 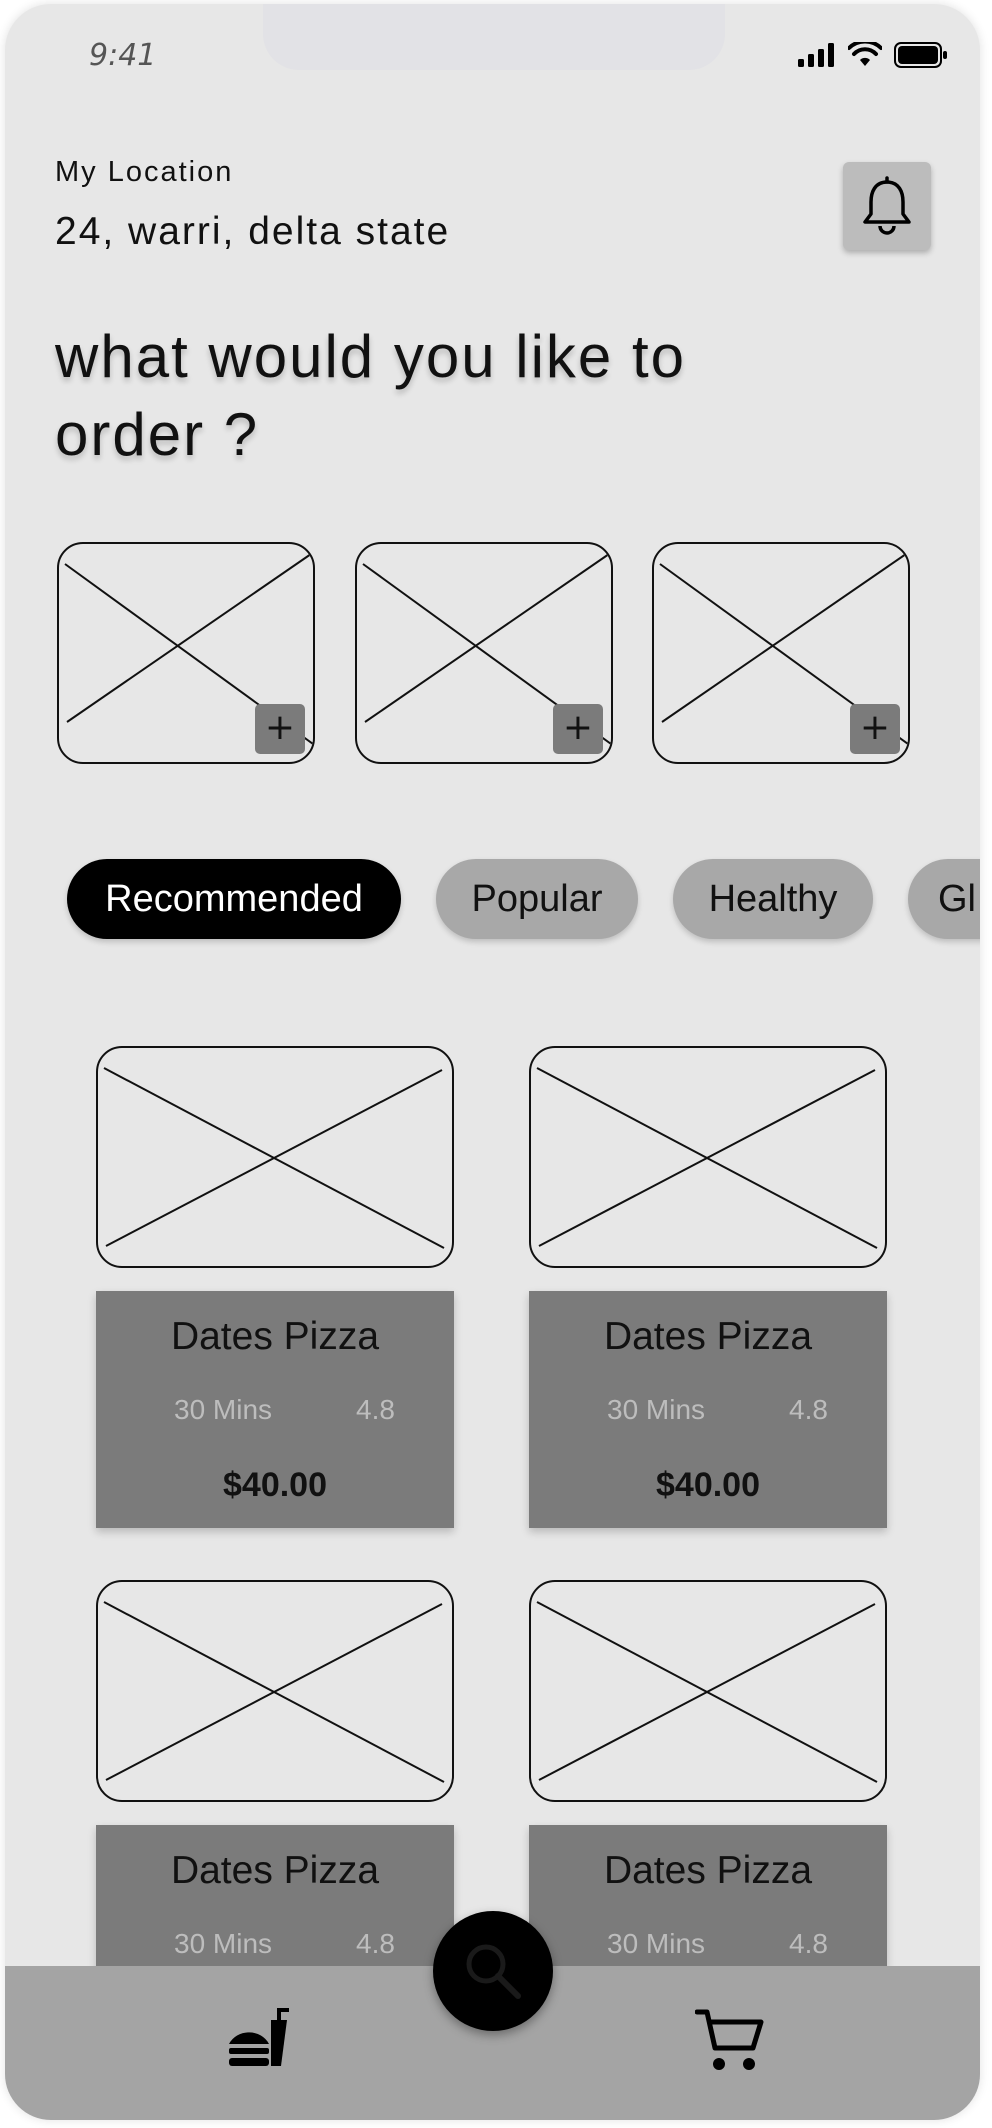 I want to click on device-notch, so click(x=494, y=37).